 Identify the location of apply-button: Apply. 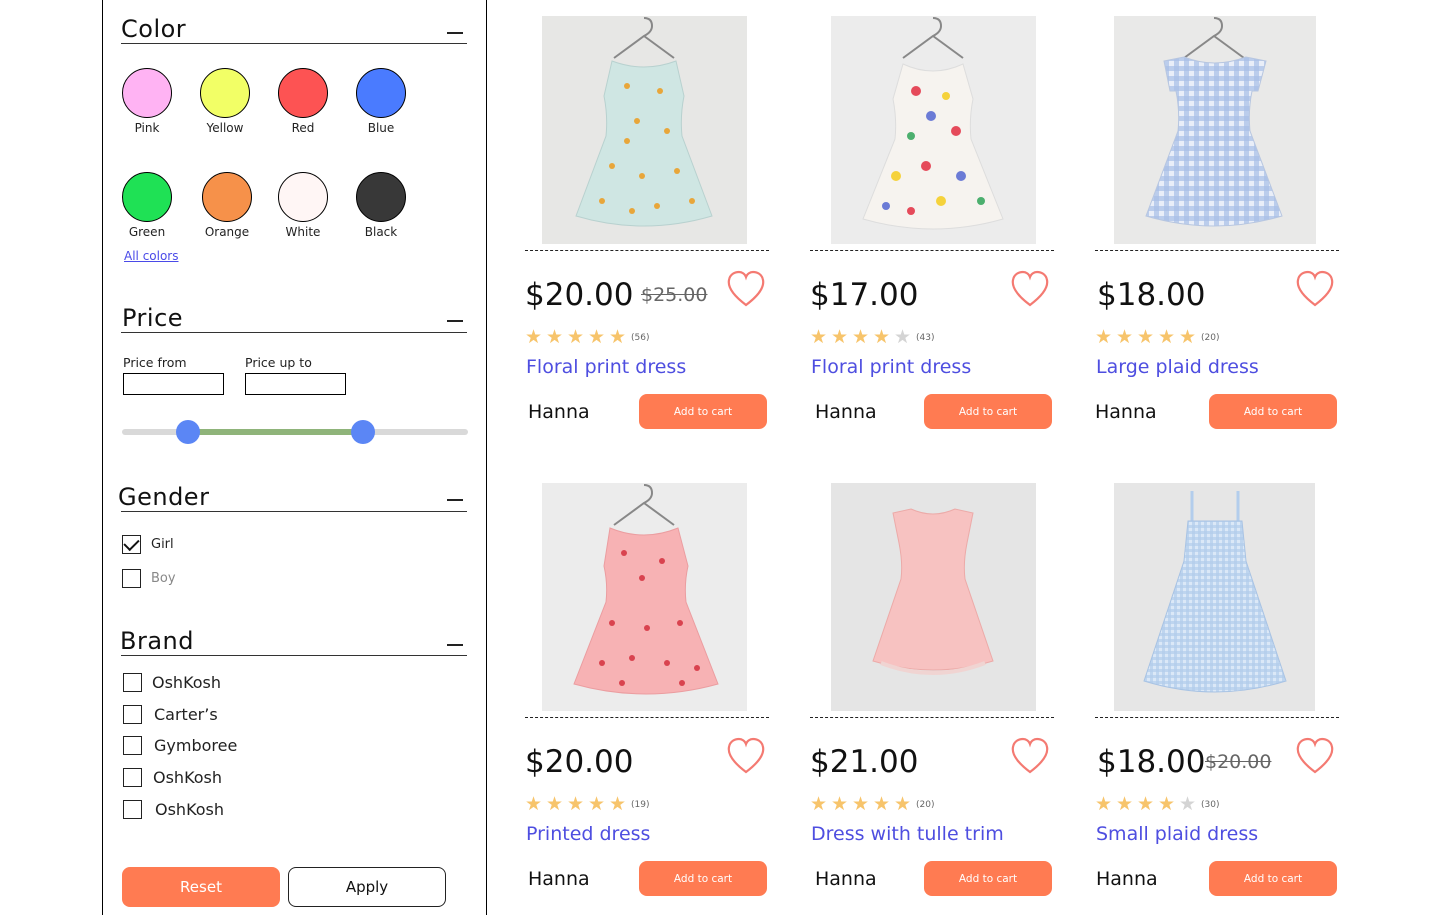
(367, 887).